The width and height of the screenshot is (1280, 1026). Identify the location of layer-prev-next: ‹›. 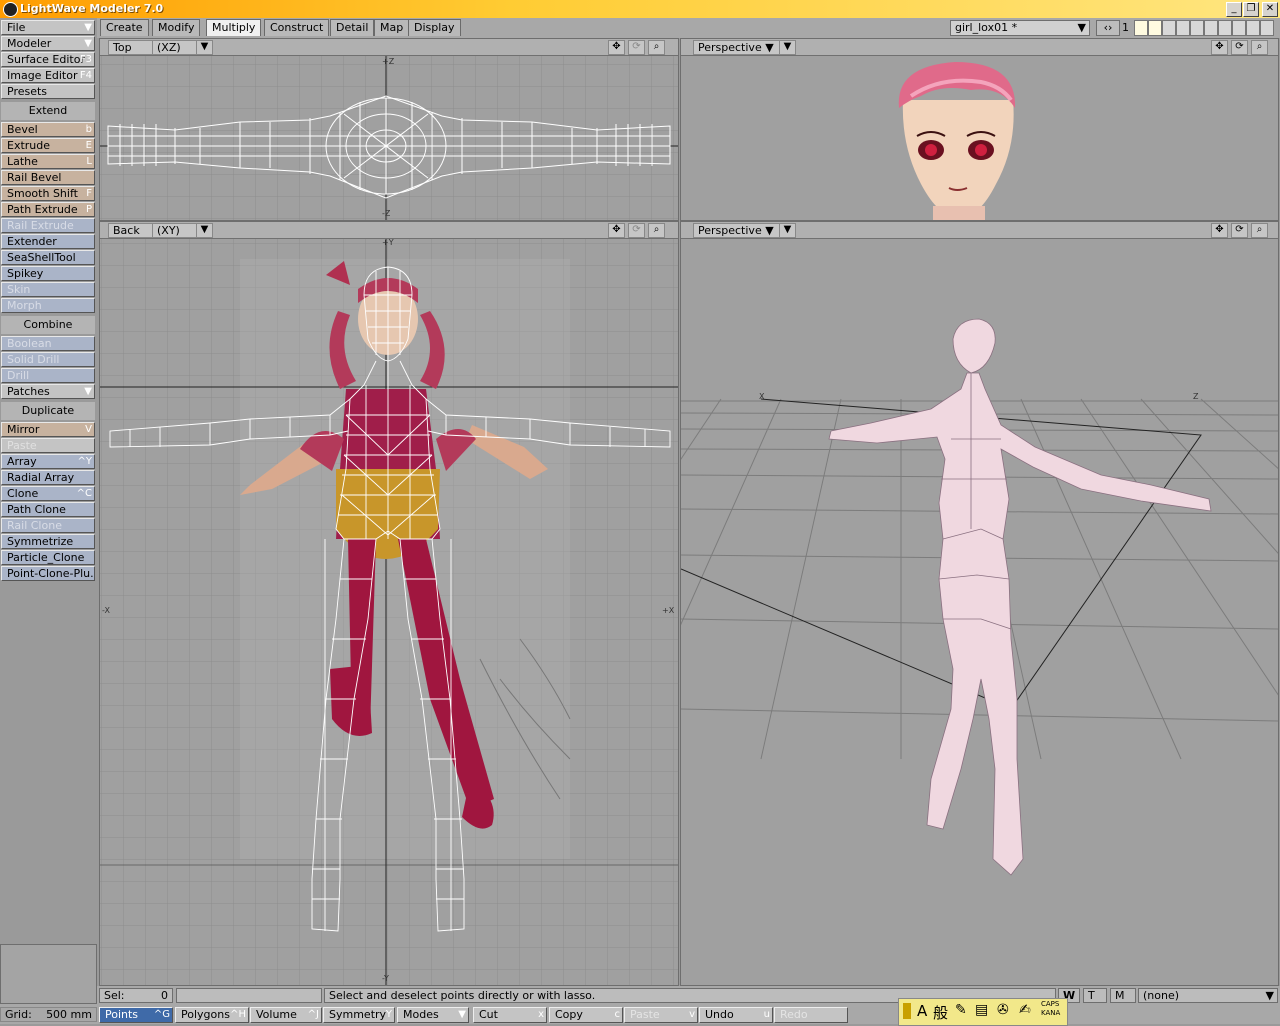
(1108, 28).